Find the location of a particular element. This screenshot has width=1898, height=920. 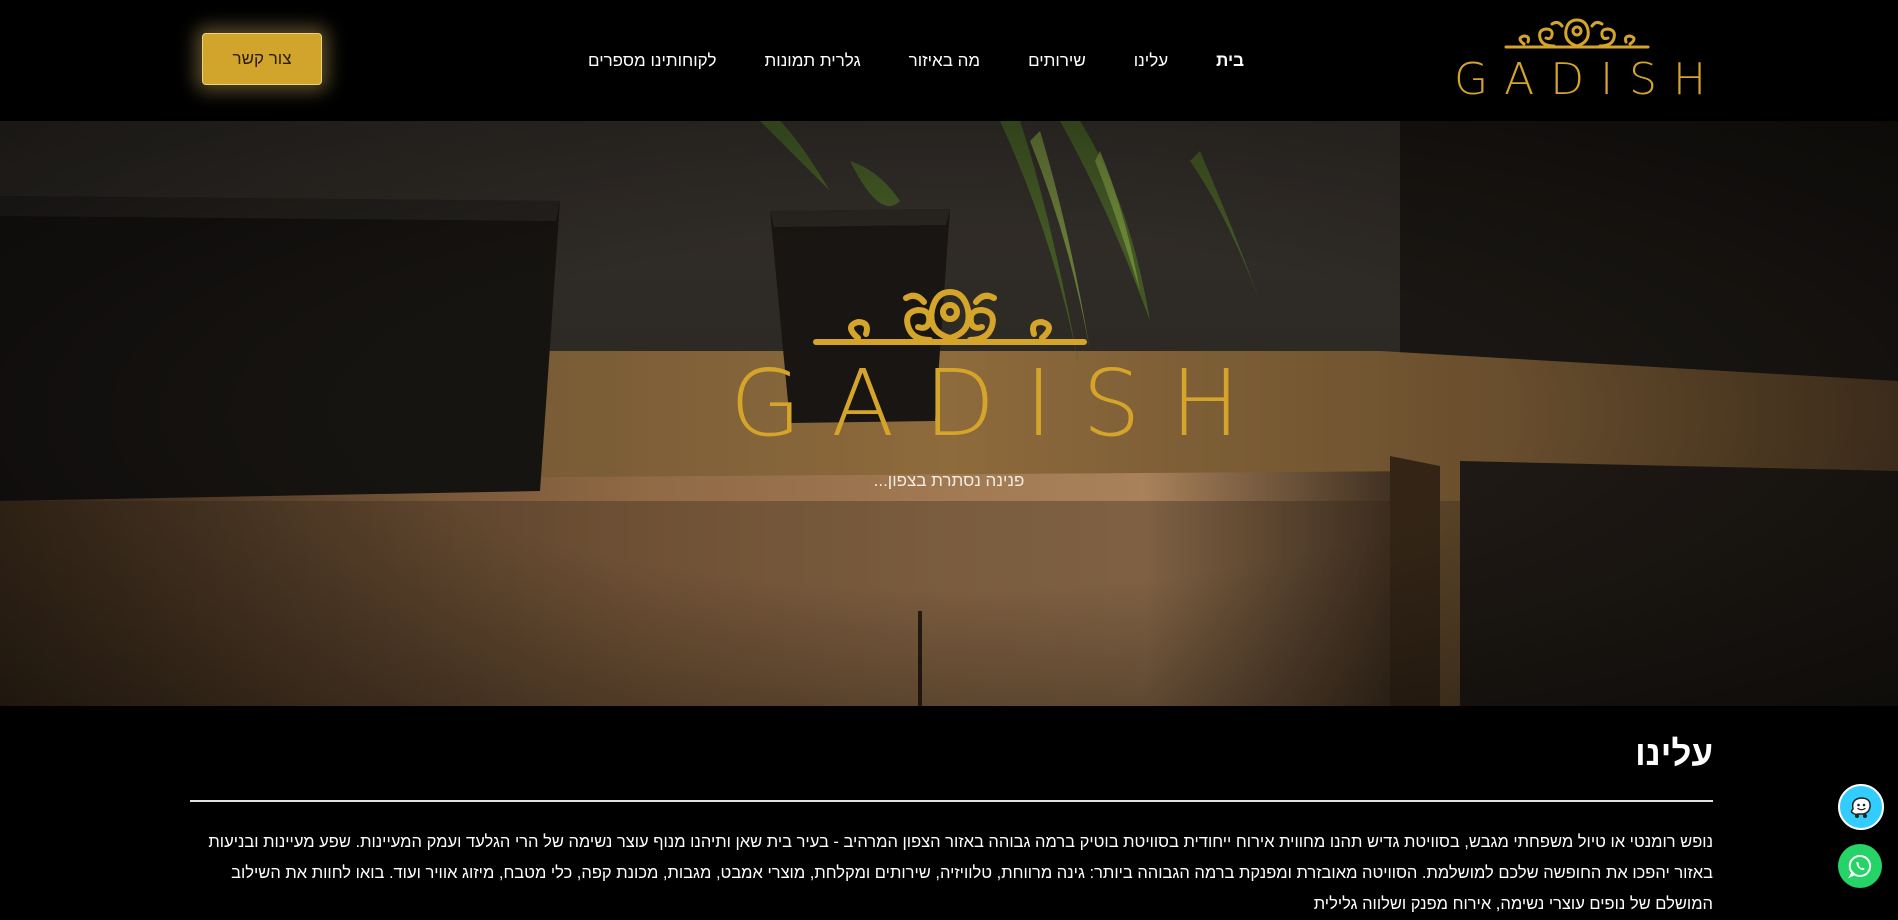

nav-item-services: שירותים is located at coordinates (1057, 61).